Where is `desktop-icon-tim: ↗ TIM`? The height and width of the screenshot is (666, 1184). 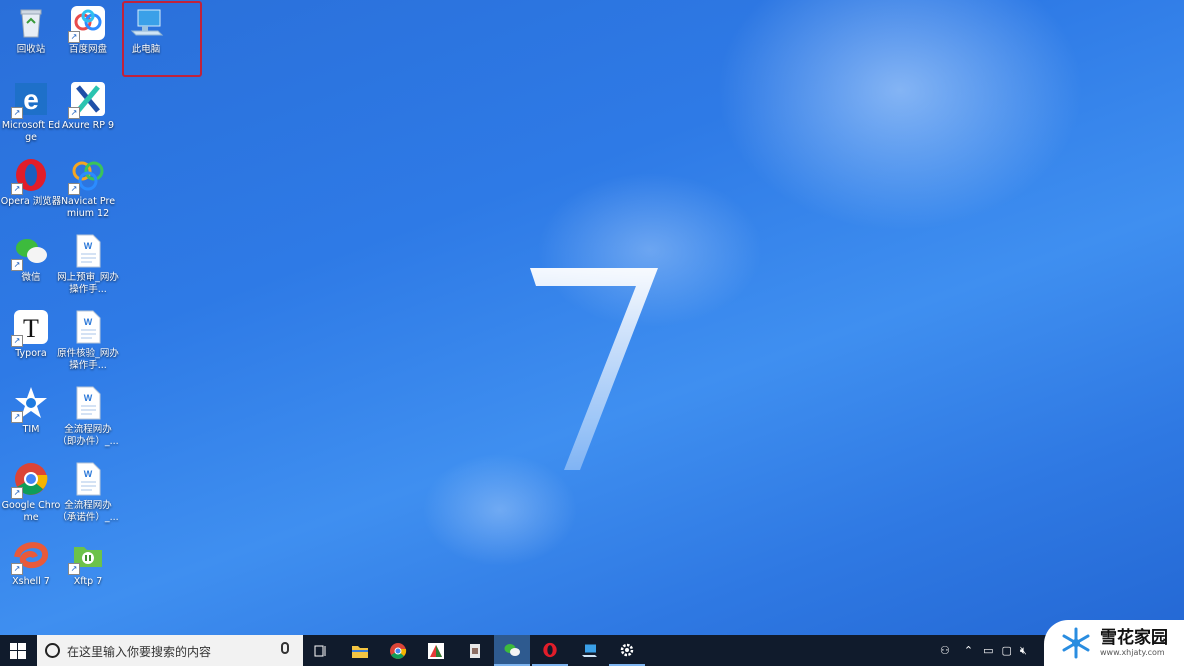
desktop-icon-tim: ↗ TIM is located at coordinates (31, 410).